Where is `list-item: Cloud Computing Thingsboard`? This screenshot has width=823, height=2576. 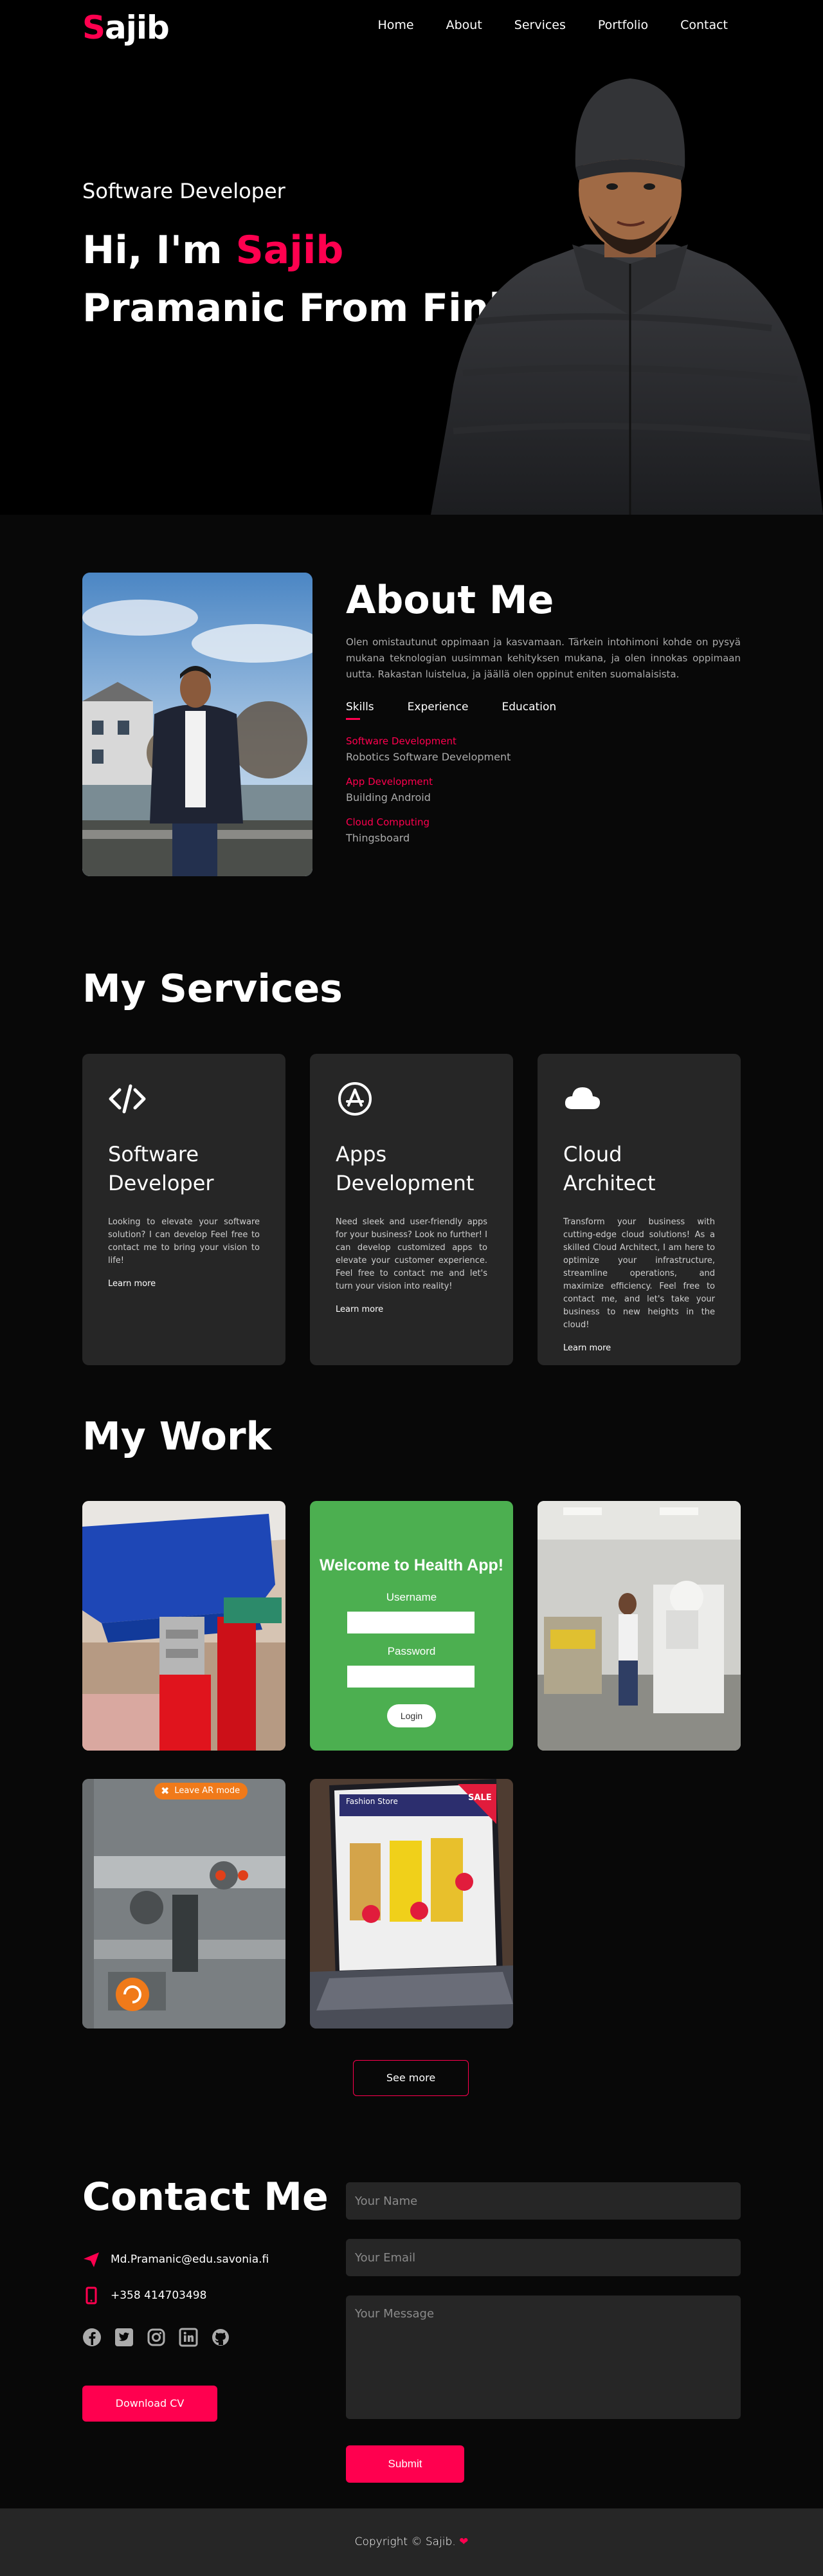
list-item: Cloud Computing Thingsboard is located at coordinates (543, 830).